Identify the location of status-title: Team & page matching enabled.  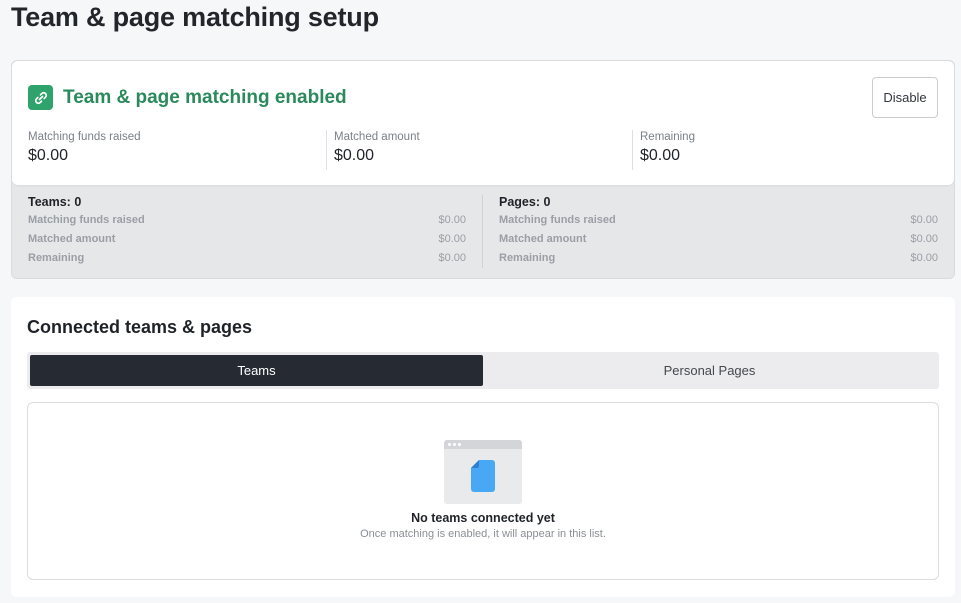
(205, 97).